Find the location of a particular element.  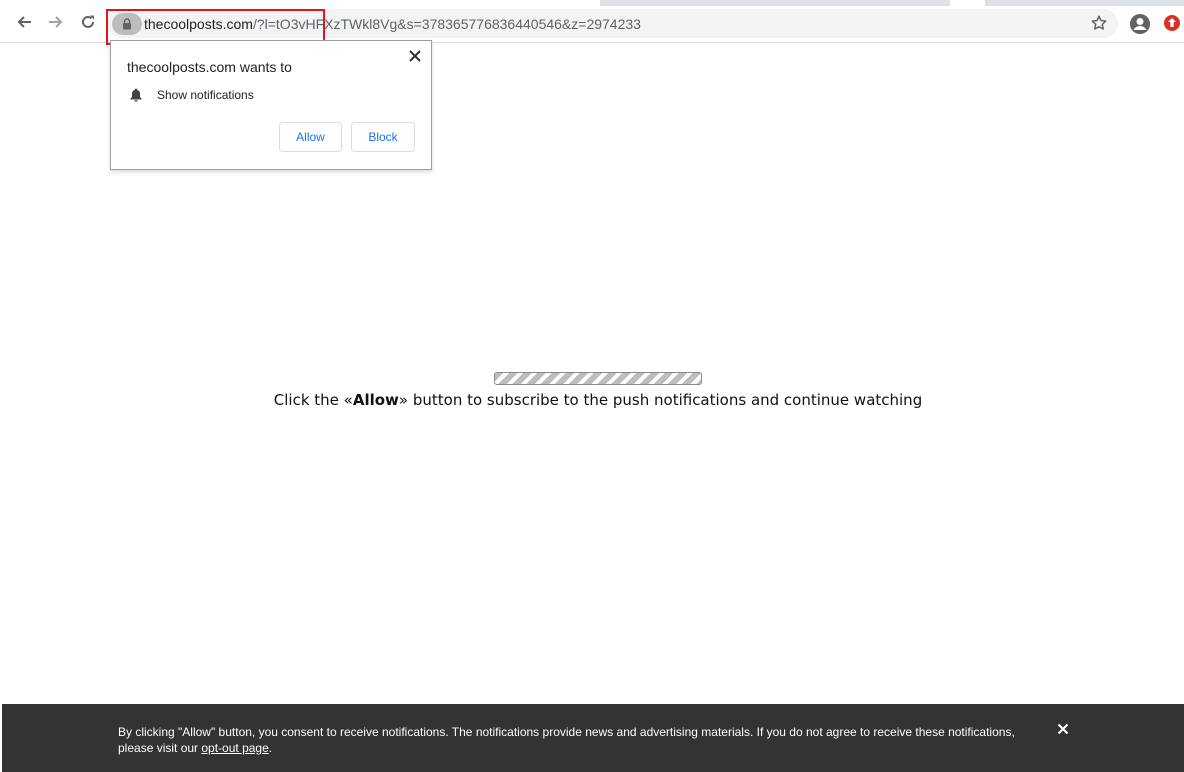

message-allow-word: Allow is located at coordinates (375, 400).